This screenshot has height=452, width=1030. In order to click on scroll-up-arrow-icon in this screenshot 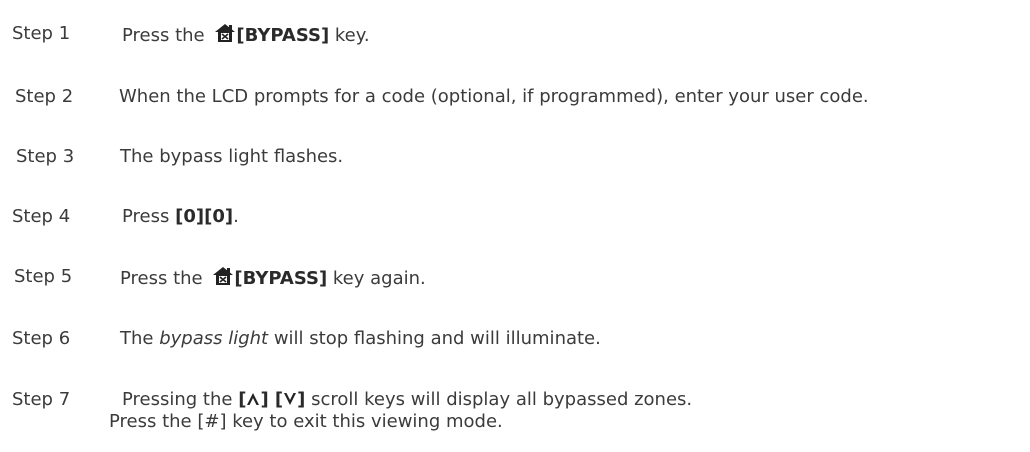, I will do `click(253, 399)`.